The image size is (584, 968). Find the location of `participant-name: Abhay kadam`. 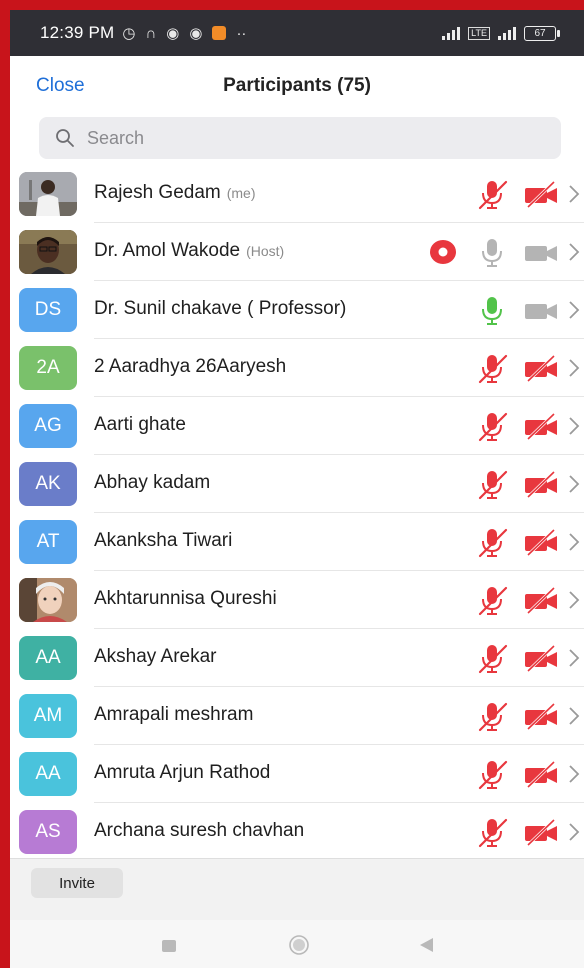

participant-name: Abhay kadam is located at coordinates (152, 483).